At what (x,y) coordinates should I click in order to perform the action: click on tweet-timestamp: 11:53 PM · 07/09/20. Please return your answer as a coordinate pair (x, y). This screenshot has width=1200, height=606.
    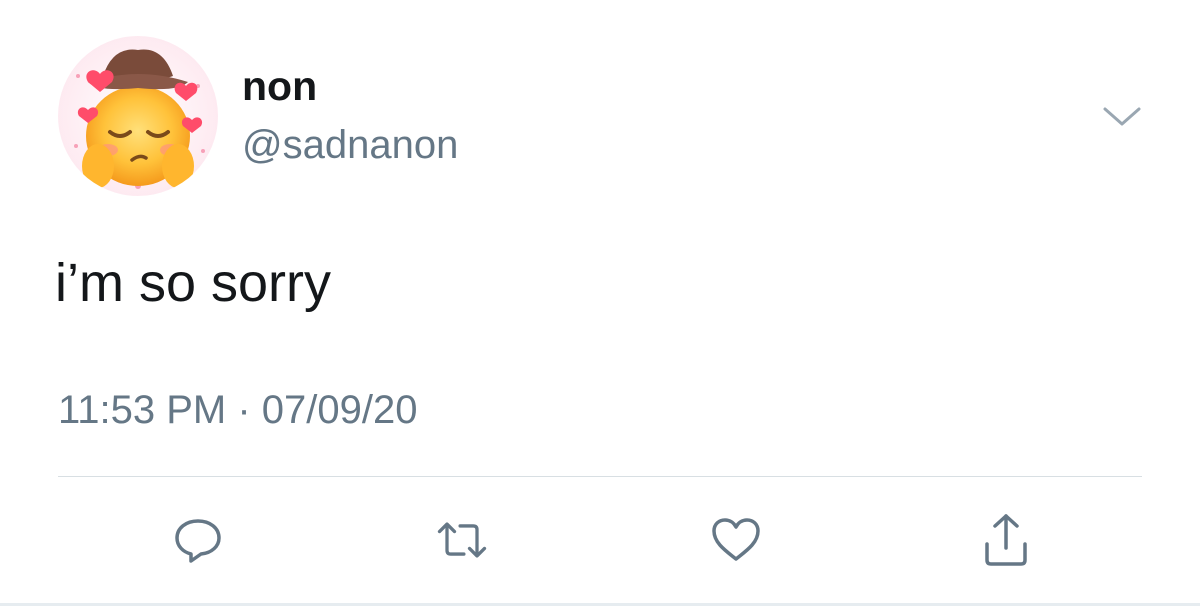
    Looking at the image, I should click on (238, 410).